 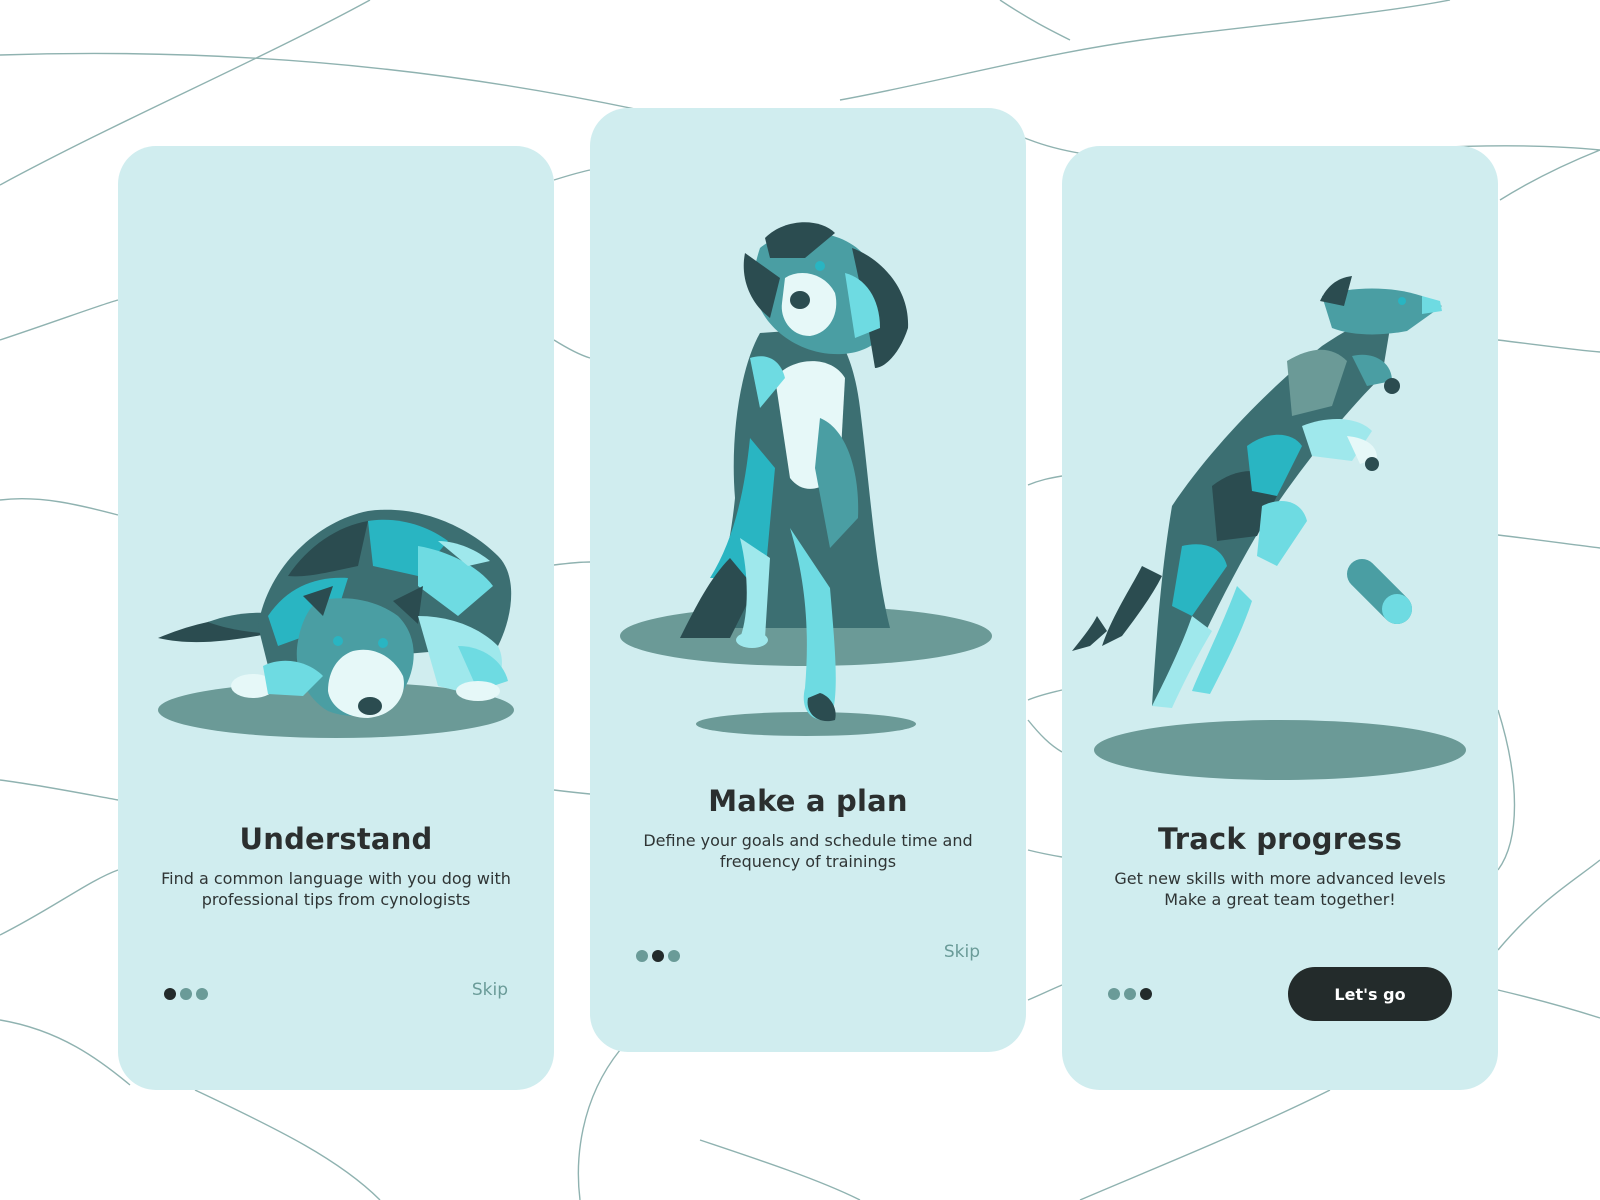 I want to click on screen-title: Make a plan, so click(x=808, y=801).